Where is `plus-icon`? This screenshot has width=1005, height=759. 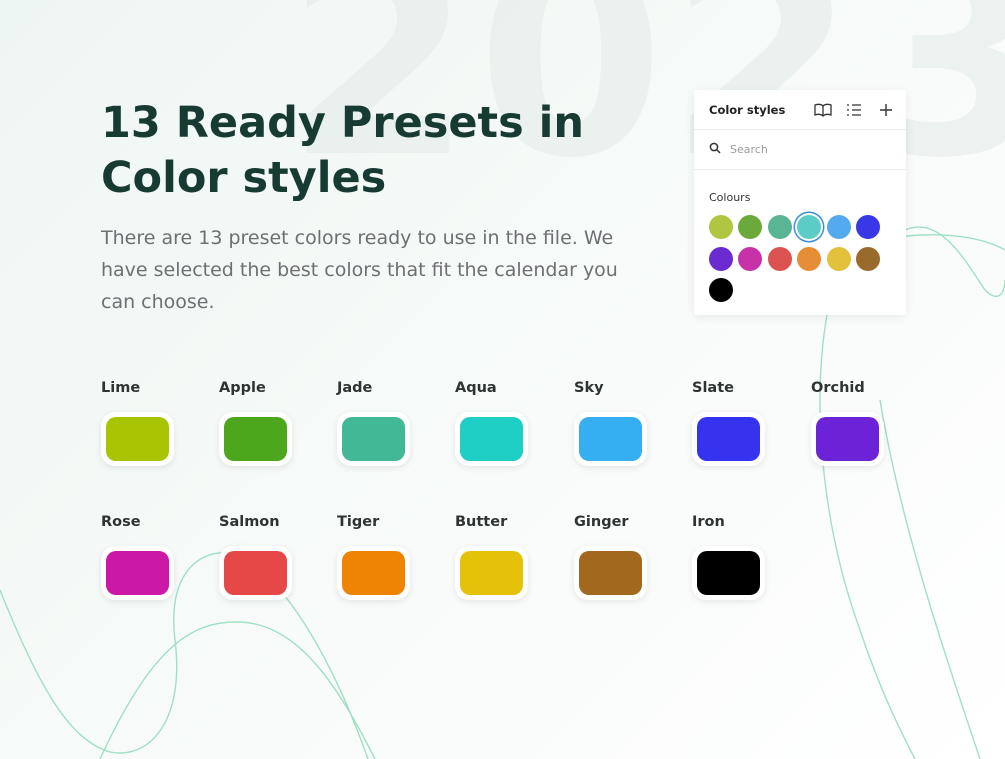
plus-icon is located at coordinates (886, 110).